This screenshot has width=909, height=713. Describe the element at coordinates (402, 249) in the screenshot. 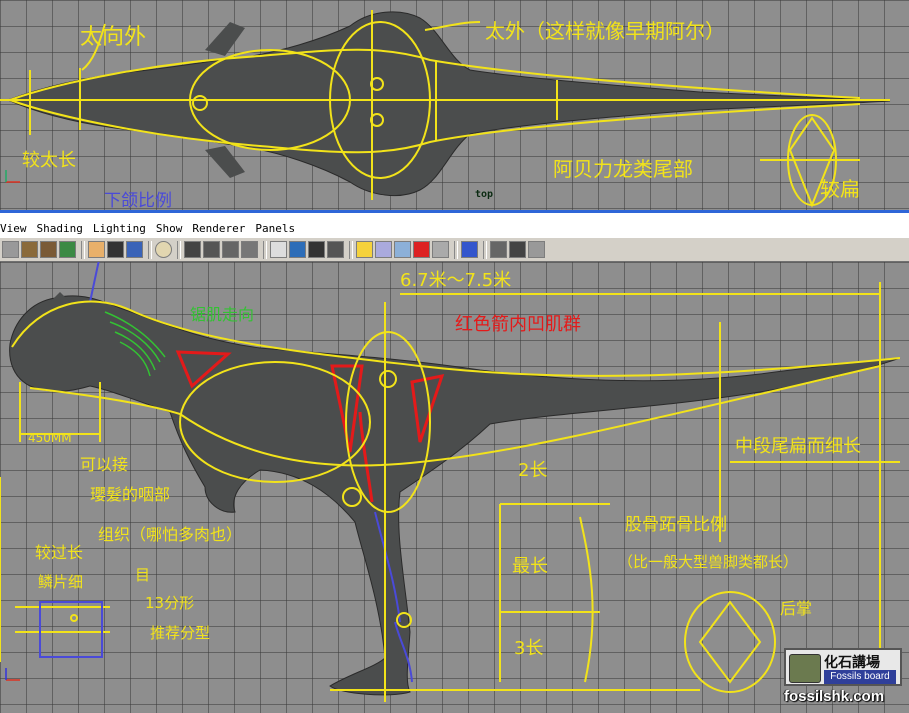

I see `shadows-icon` at that location.